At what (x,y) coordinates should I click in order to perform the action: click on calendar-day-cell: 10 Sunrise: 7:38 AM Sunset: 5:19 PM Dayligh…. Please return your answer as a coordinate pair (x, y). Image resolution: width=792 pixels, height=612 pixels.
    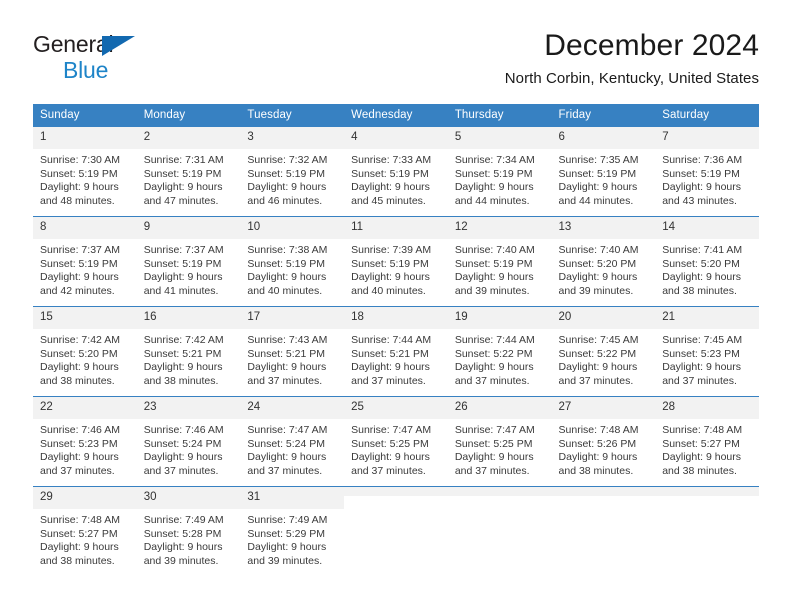
    Looking at the image, I should click on (292, 261).